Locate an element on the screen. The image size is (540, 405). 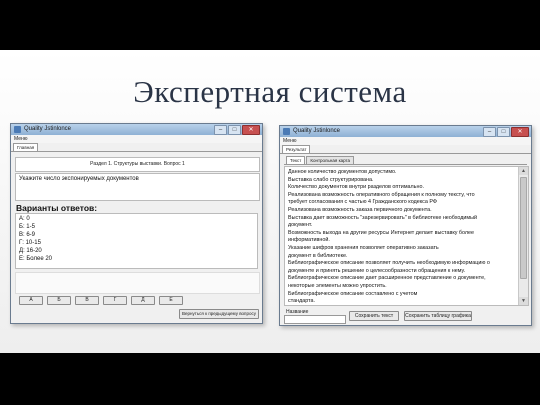
vertical-scrollbar: ▲ ▼ is located at coordinates (523, 236).